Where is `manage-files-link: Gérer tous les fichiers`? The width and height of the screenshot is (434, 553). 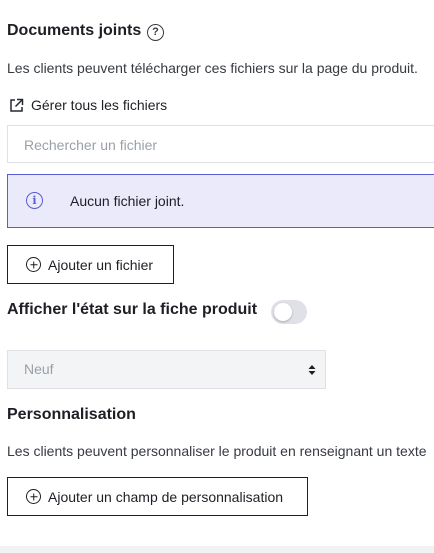 manage-files-link: Gérer tous les fichiers is located at coordinates (88, 105).